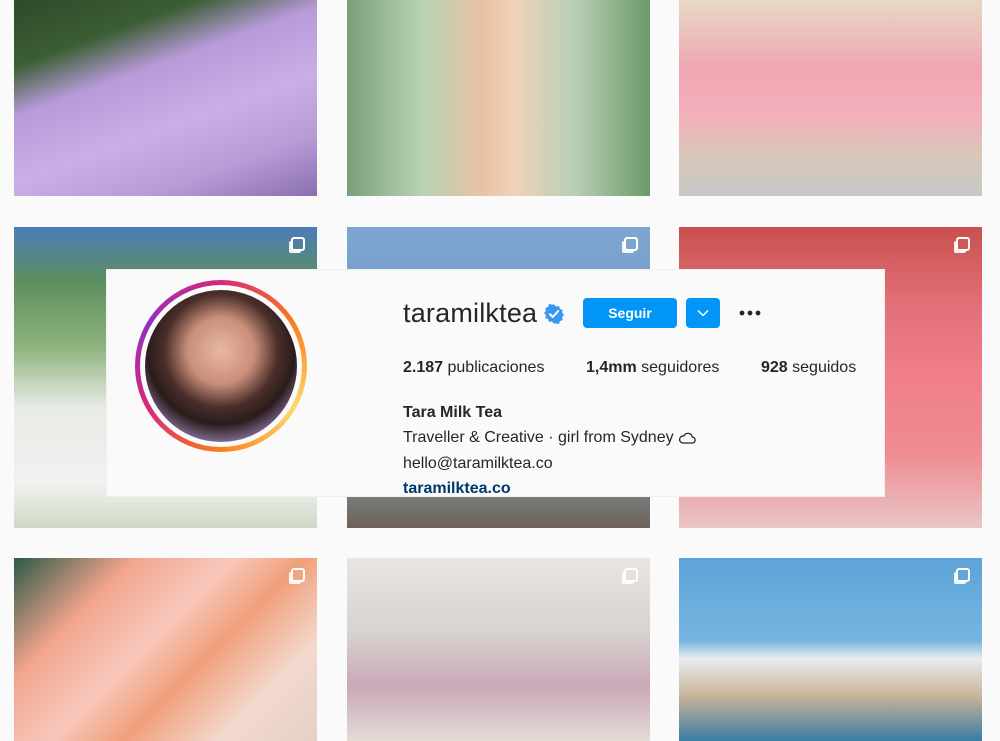 The image size is (1000, 741). I want to click on suggestions-dropdown-button, so click(703, 313).